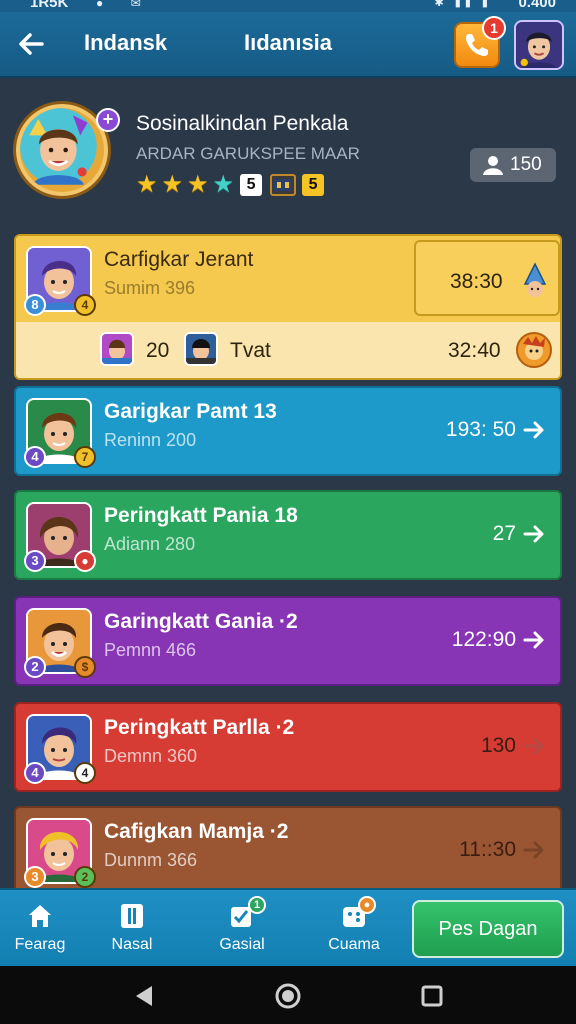 The height and width of the screenshot is (1024, 576). I want to click on nav-item-games: ● Cuama, so click(354, 928).